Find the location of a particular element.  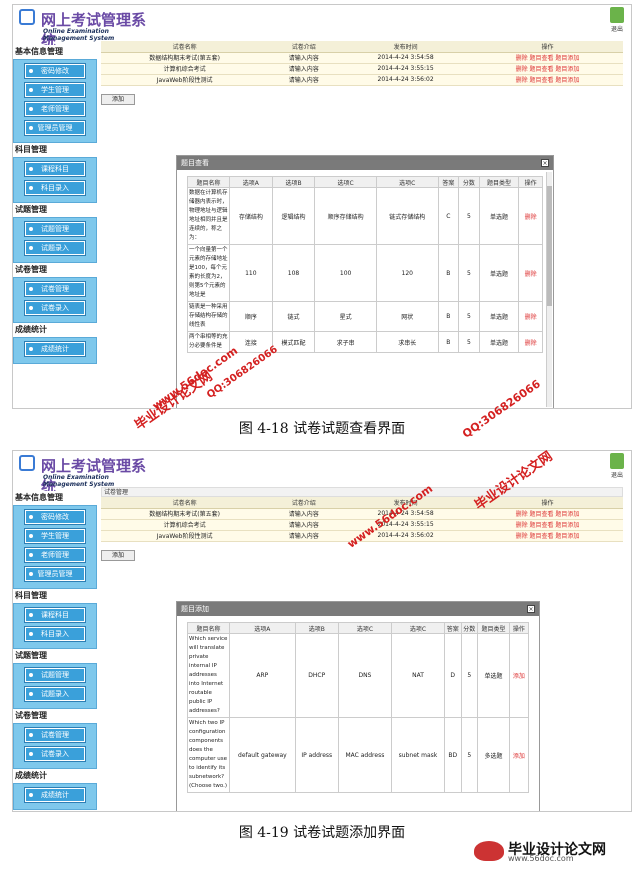

column-header: 试卷介绍 is located at coordinates (304, 503).